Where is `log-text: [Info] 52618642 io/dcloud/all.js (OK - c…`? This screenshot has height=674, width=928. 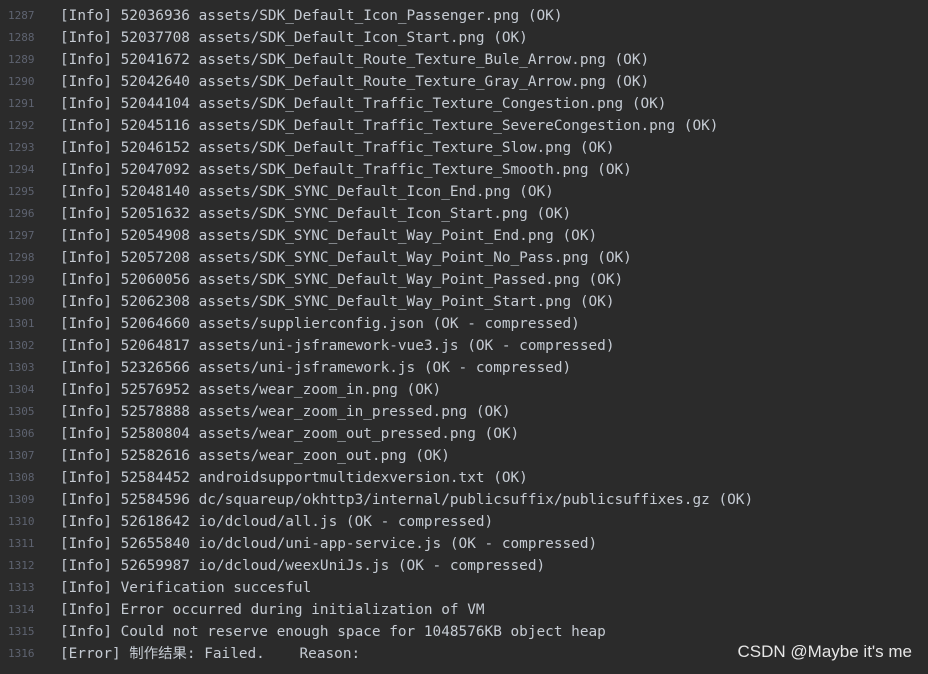 log-text: [Info] 52618642 io/dcloud/all.js (OK - c… is located at coordinates (277, 522).